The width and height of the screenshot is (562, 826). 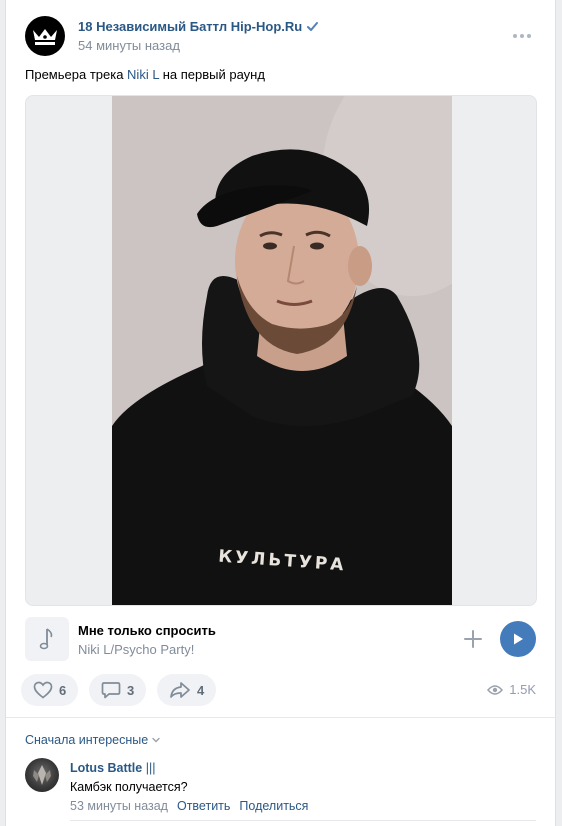 I want to click on verified-check-icon, so click(x=313, y=26).